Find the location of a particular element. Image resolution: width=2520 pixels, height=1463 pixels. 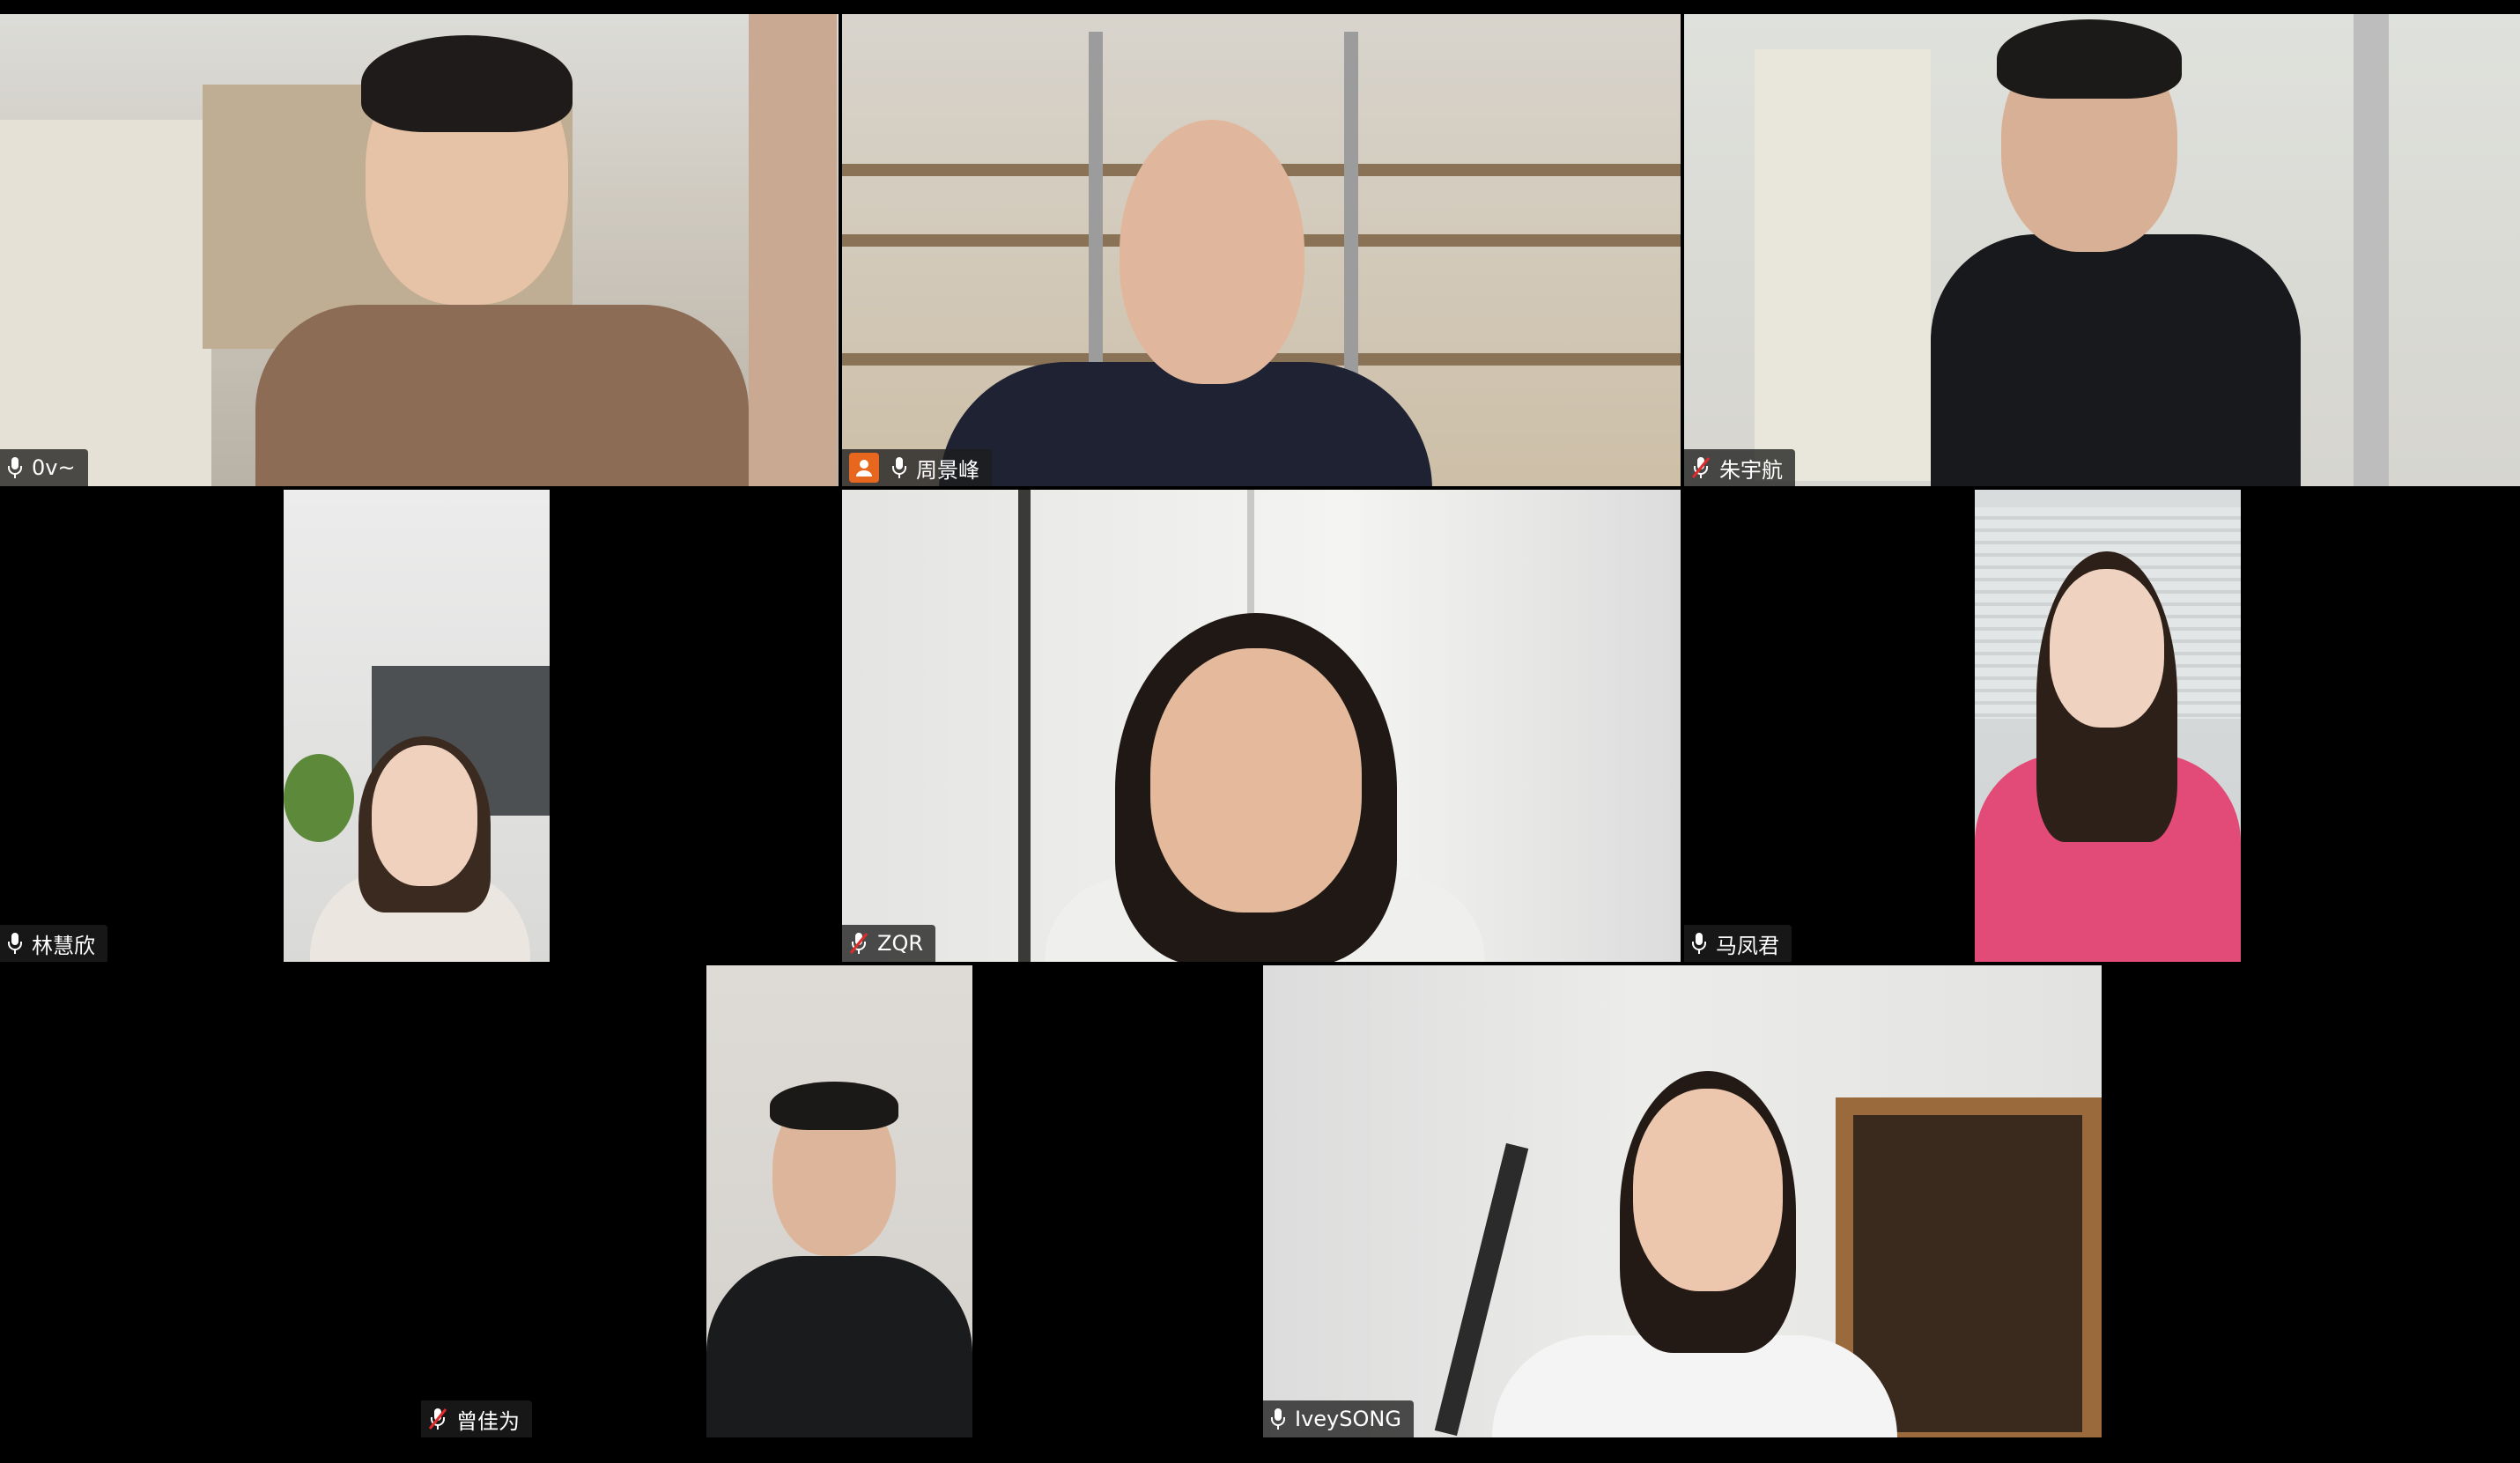

participant-name: 0v~ is located at coordinates (54, 467).